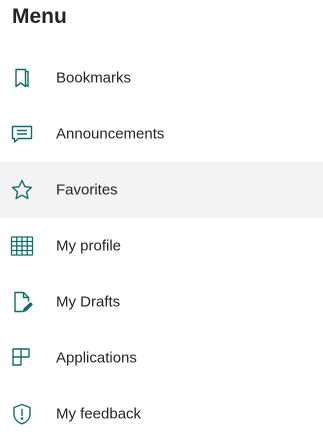 This screenshot has height=446, width=323. Describe the element at coordinates (161, 302) in the screenshot. I see `menu-item-my-drafts: My Drafts` at that location.